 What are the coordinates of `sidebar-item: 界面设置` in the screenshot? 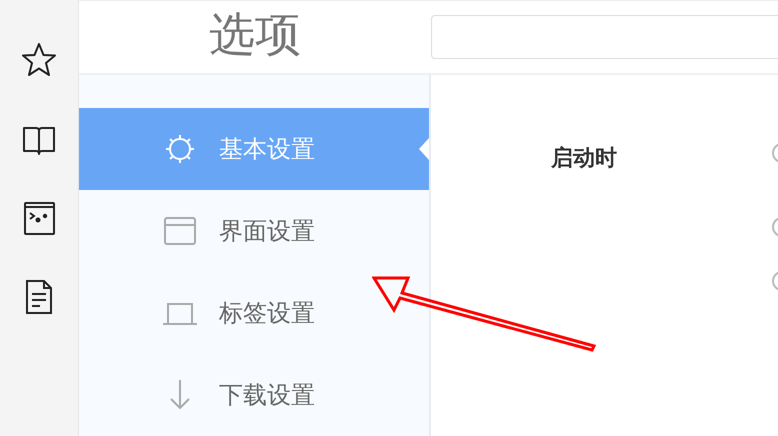 It's located at (254, 231).